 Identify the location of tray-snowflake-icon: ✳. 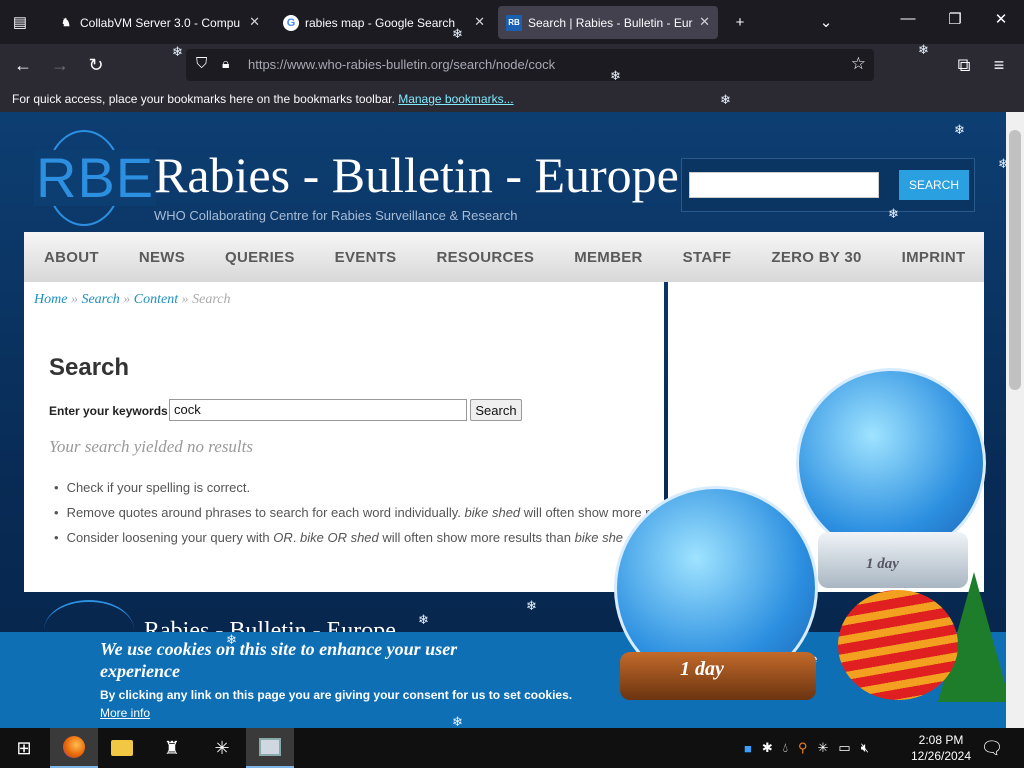
(823, 748).